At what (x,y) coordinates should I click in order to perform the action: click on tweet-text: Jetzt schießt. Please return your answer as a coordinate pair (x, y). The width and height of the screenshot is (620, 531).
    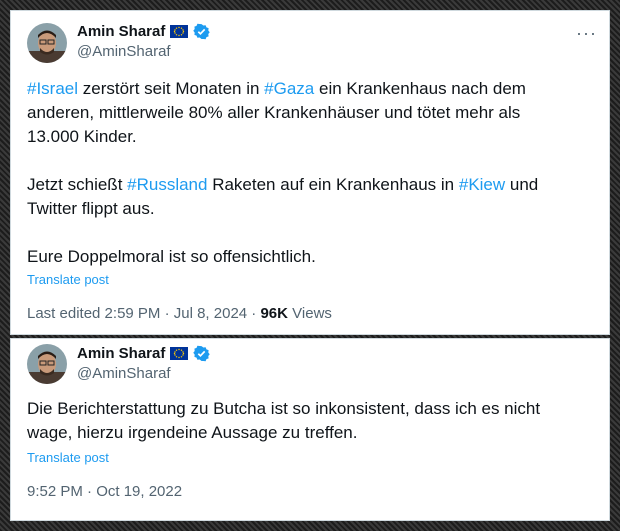
    Looking at the image, I should click on (77, 184).